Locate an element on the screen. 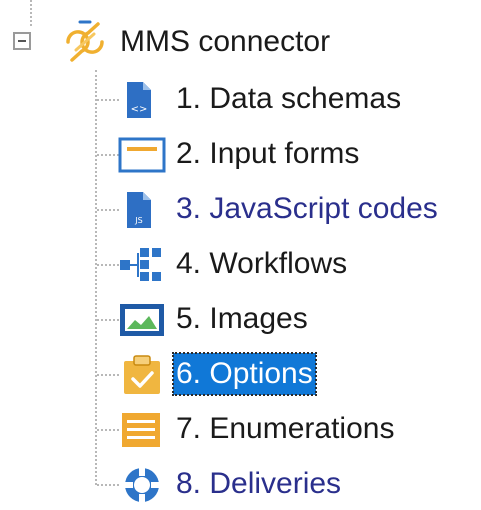 The height and width of the screenshot is (510, 481). tree-item-input-forms: 2. Input forms is located at coordinates (240, 154).